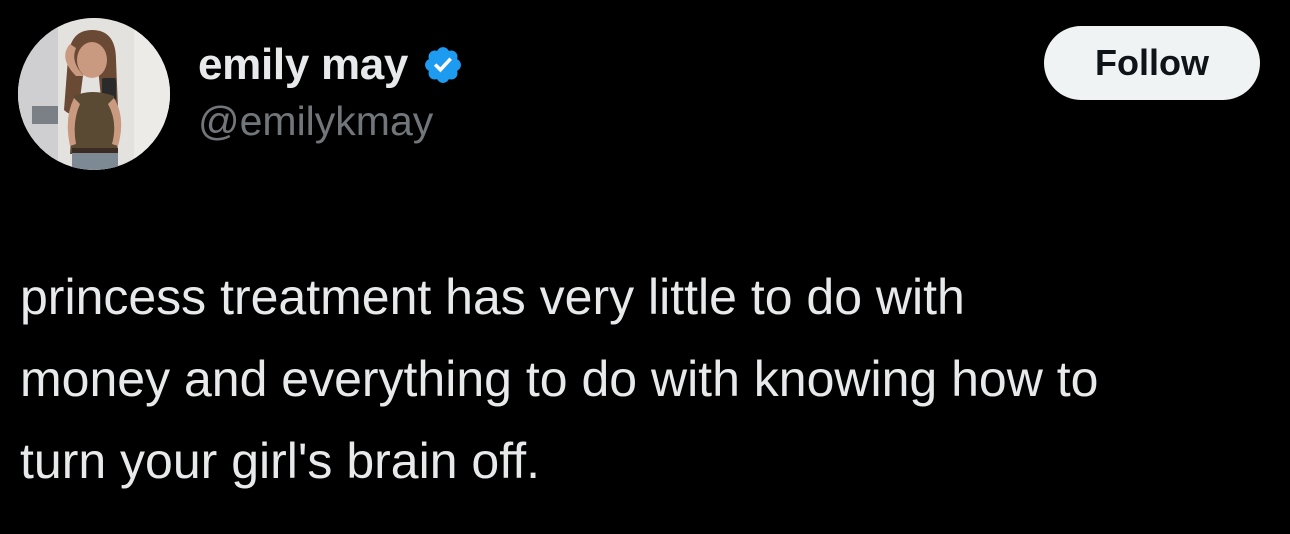  I want to click on follow-button: Follow, so click(1152, 63).